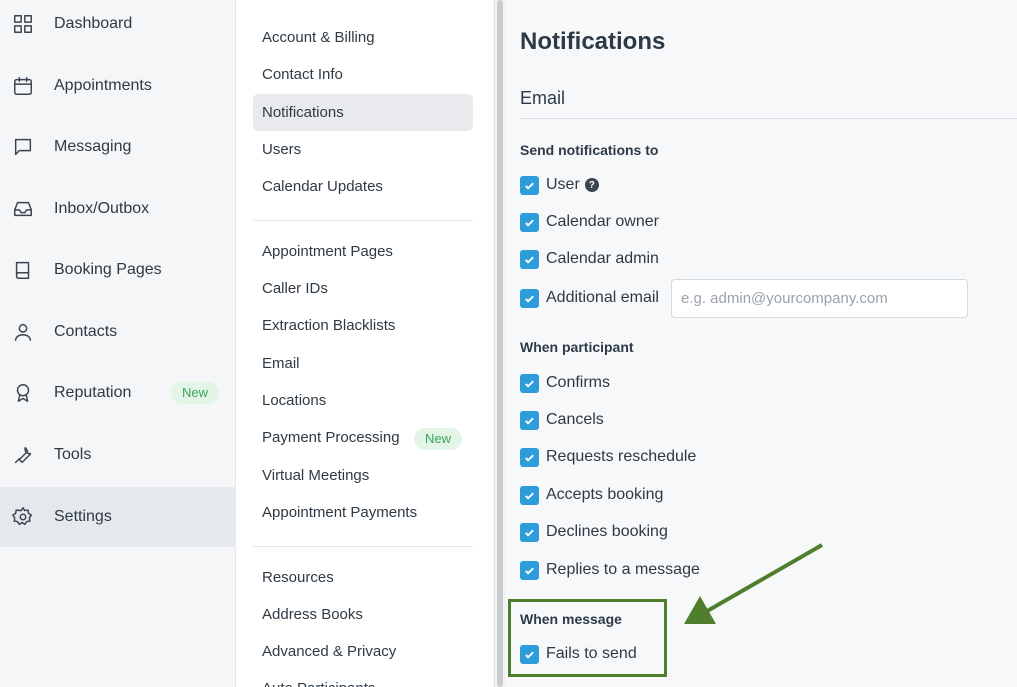 This screenshot has height=687, width=1017. I want to click on nav-item-reputation: Reputation New, so click(118, 393).